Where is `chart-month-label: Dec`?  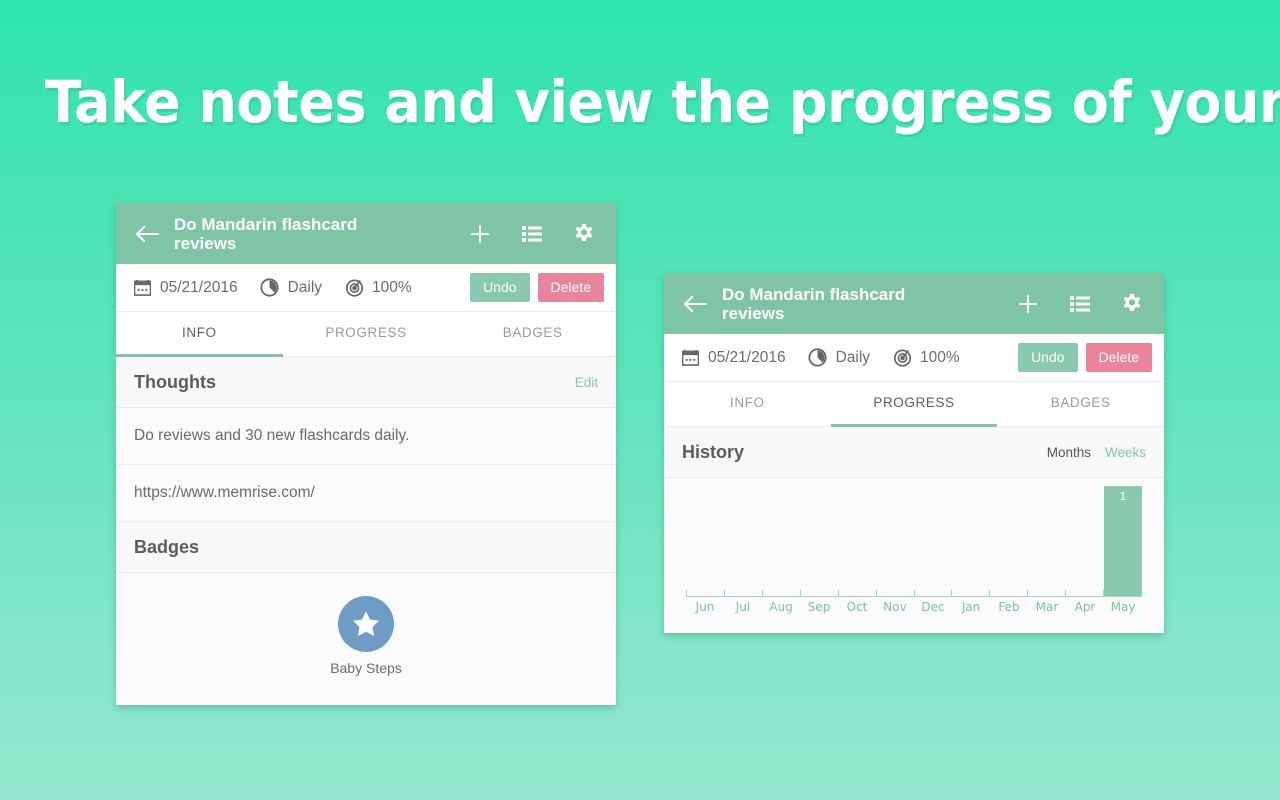
chart-month-label: Dec is located at coordinates (933, 607).